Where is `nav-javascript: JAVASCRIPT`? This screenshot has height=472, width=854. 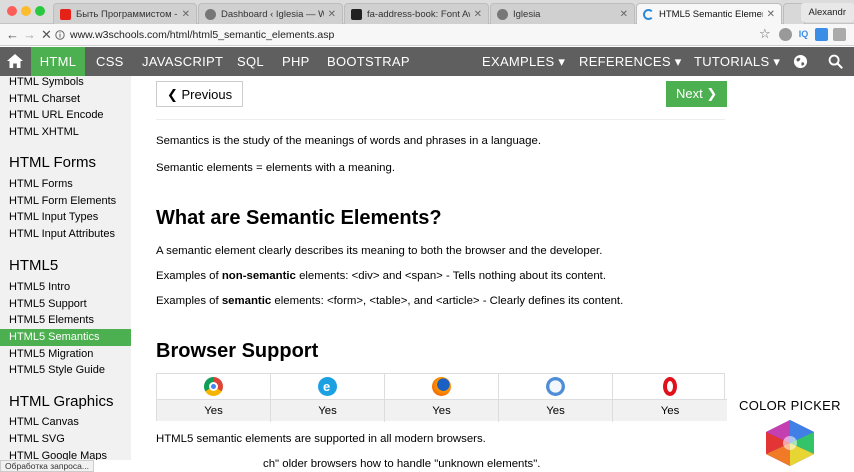
nav-javascript: JAVASCRIPT is located at coordinates (182, 61).